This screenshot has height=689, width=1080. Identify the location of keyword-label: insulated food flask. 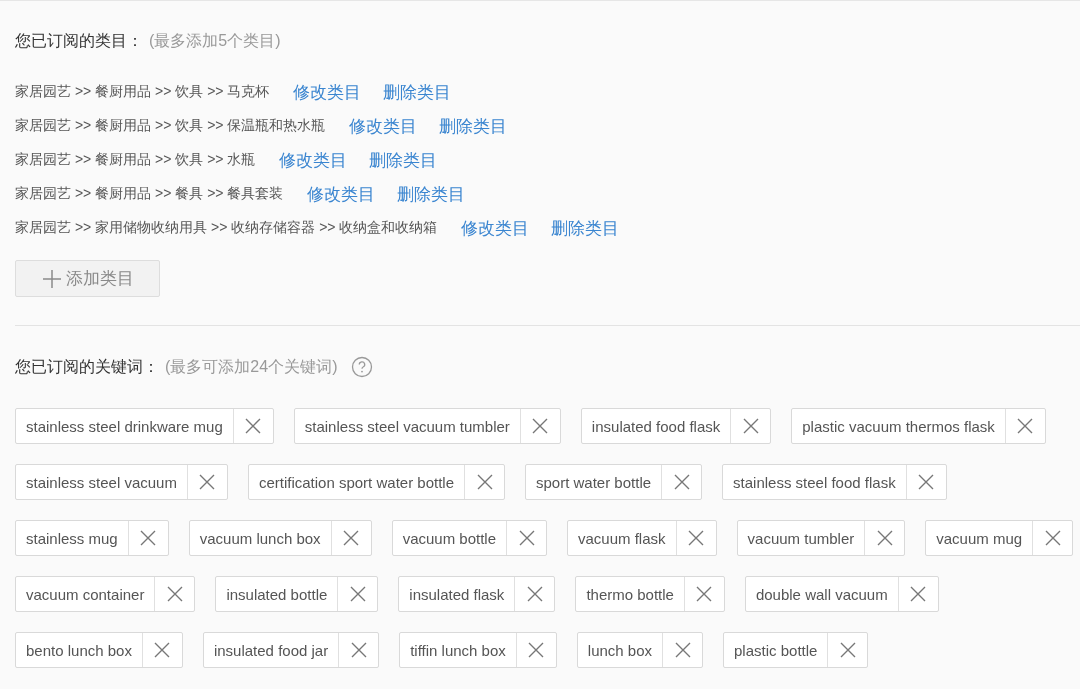
(656, 426).